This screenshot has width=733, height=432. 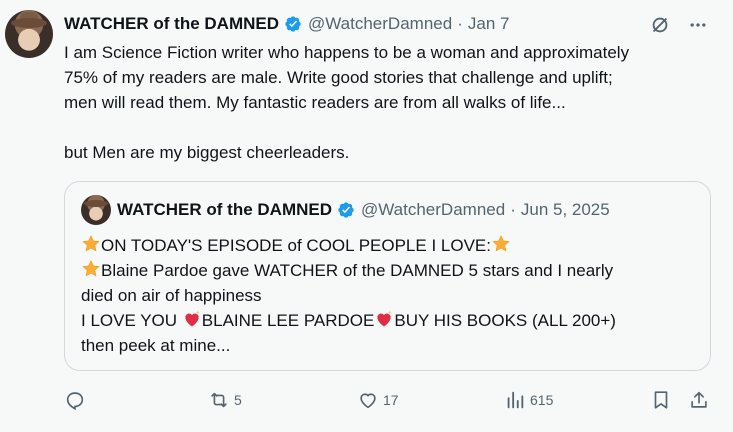 I want to click on like-icon, so click(x=368, y=401).